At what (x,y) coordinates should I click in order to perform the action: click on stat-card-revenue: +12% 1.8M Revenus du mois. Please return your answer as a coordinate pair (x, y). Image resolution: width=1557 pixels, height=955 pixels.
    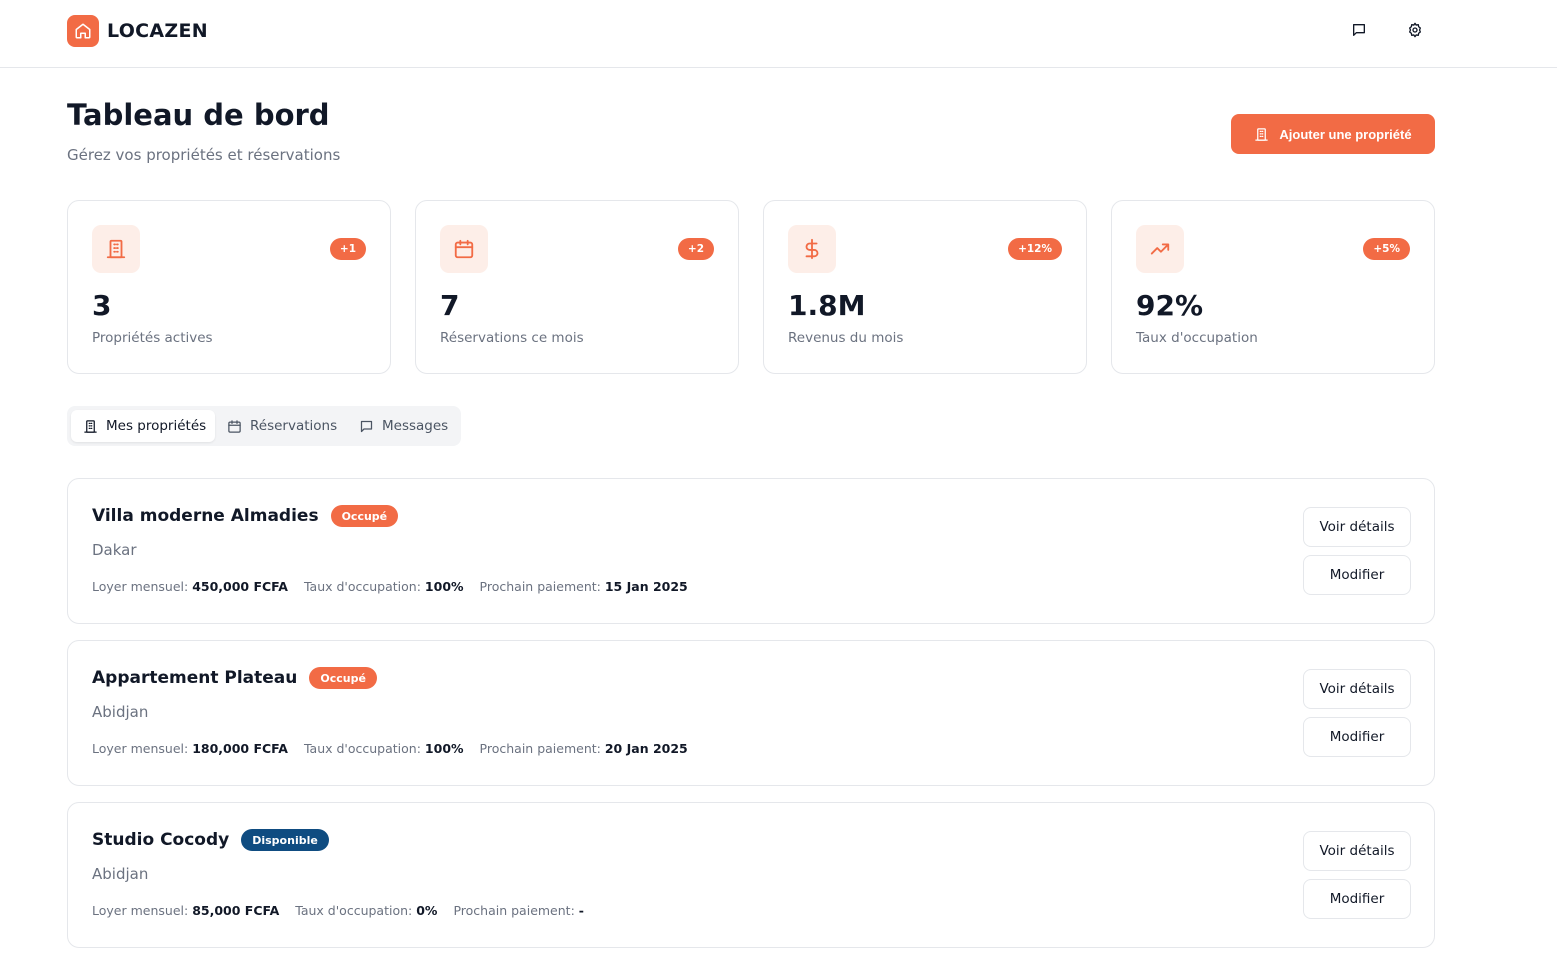
    Looking at the image, I should click on (925, 287).